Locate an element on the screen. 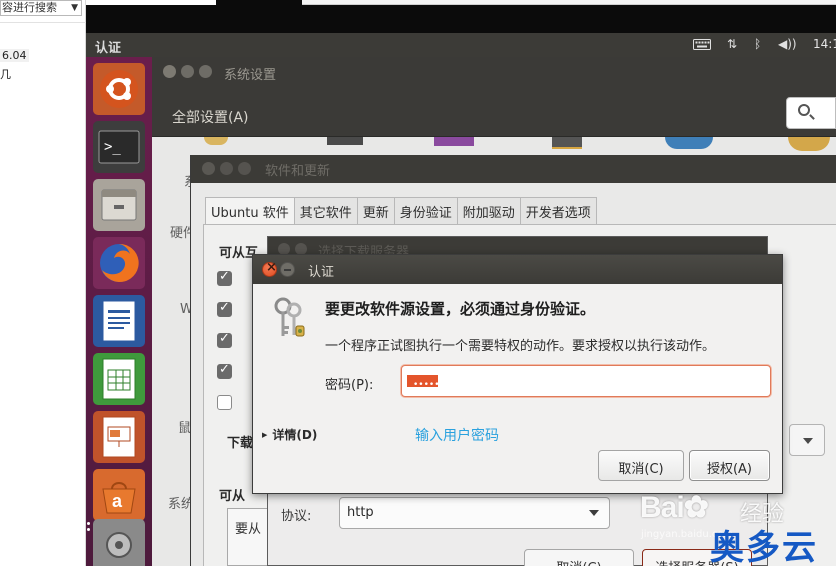  libreoffice-writer-icon is located at coordinates (119, 321).